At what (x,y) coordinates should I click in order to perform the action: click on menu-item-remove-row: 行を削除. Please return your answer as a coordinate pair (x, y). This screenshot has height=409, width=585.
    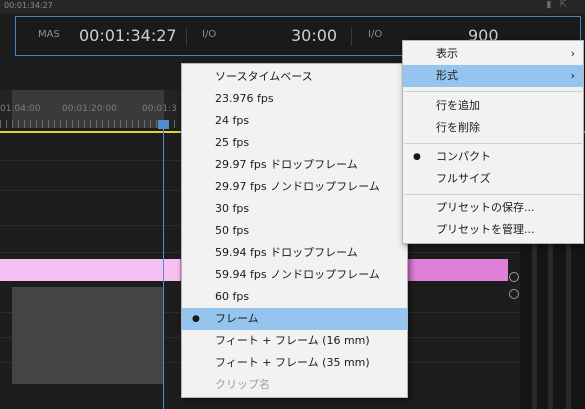
    Looking at the image, I should click on (493, 128).